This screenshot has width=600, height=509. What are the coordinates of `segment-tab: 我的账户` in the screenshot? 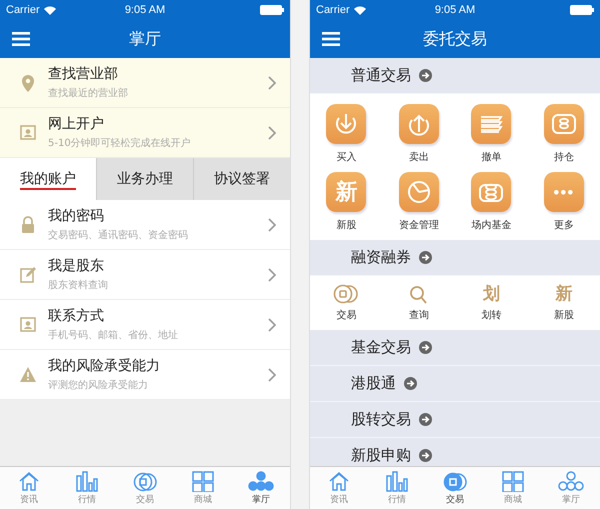 It's located at (48, 179).